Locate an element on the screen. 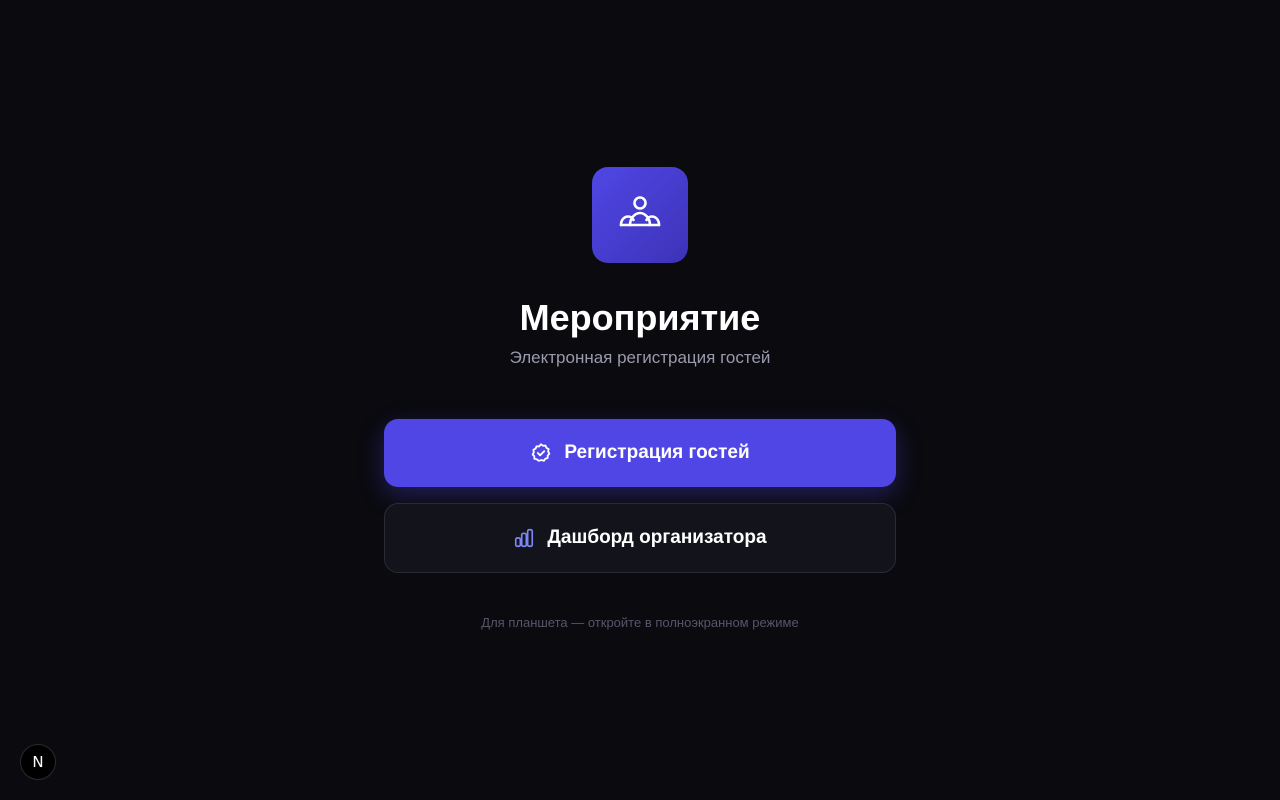  guest-registration-label: Регистрация гостей is located at coordinates (657, 452).